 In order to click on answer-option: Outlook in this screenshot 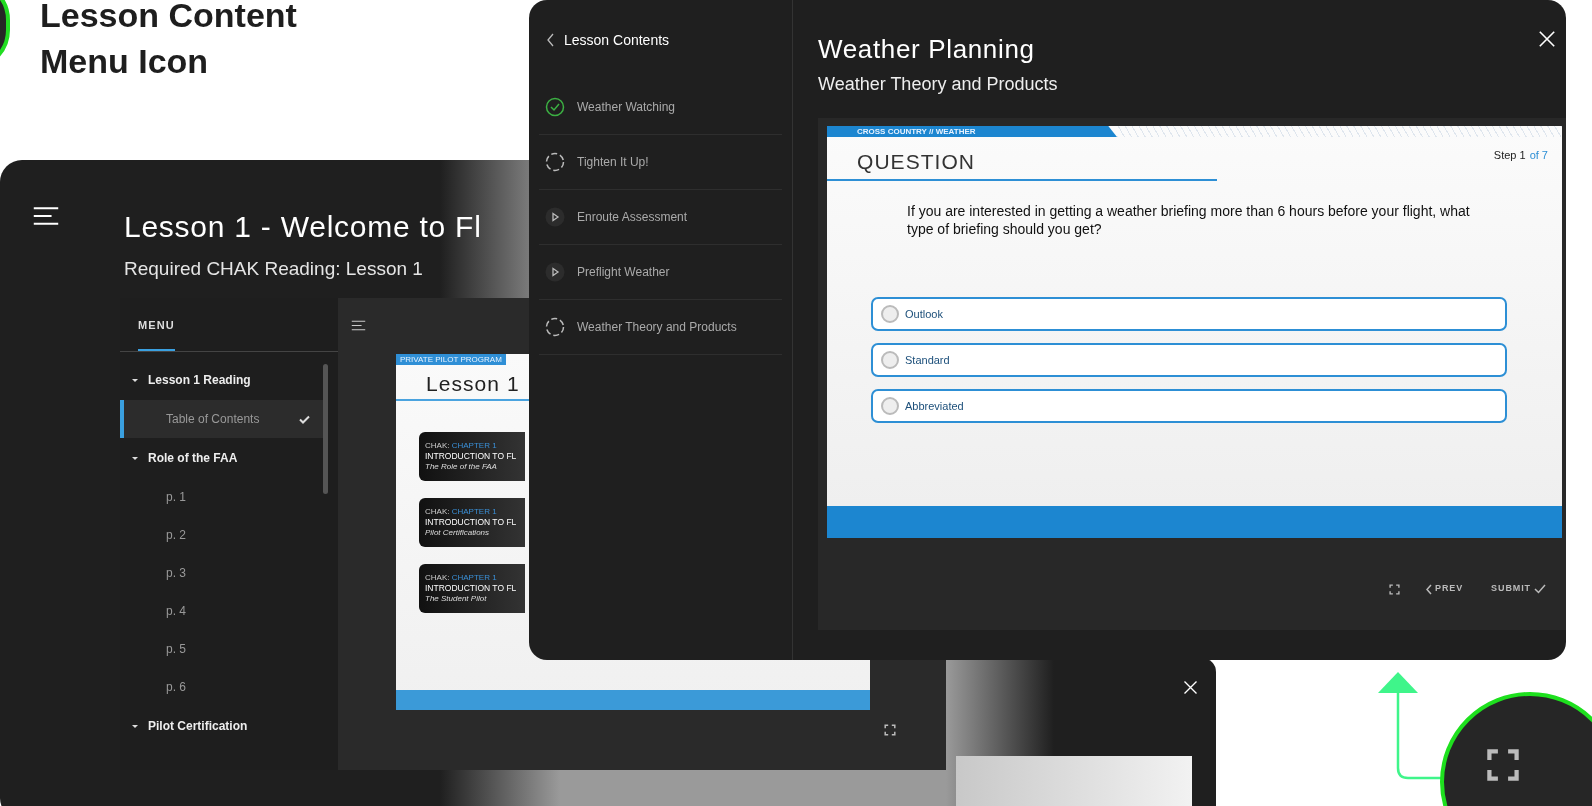, I will do `click(1189, 314)`.